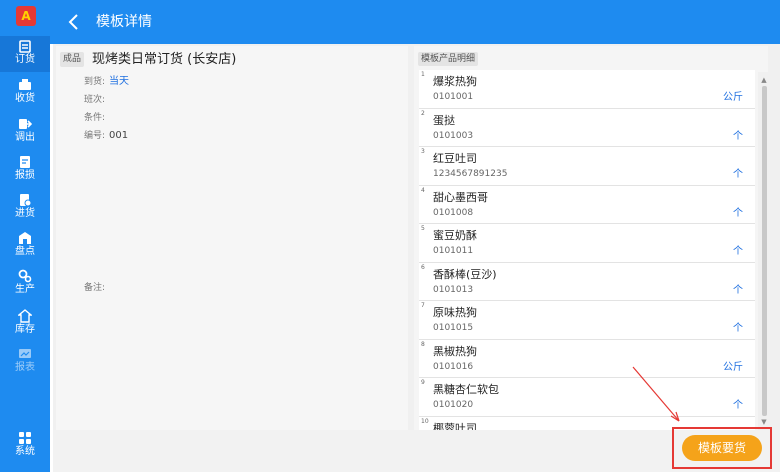 The image size is (780, 472). Describe the element at coordinates (453, 97) in the screenshot. I see `product-code: 0101001` at that location.